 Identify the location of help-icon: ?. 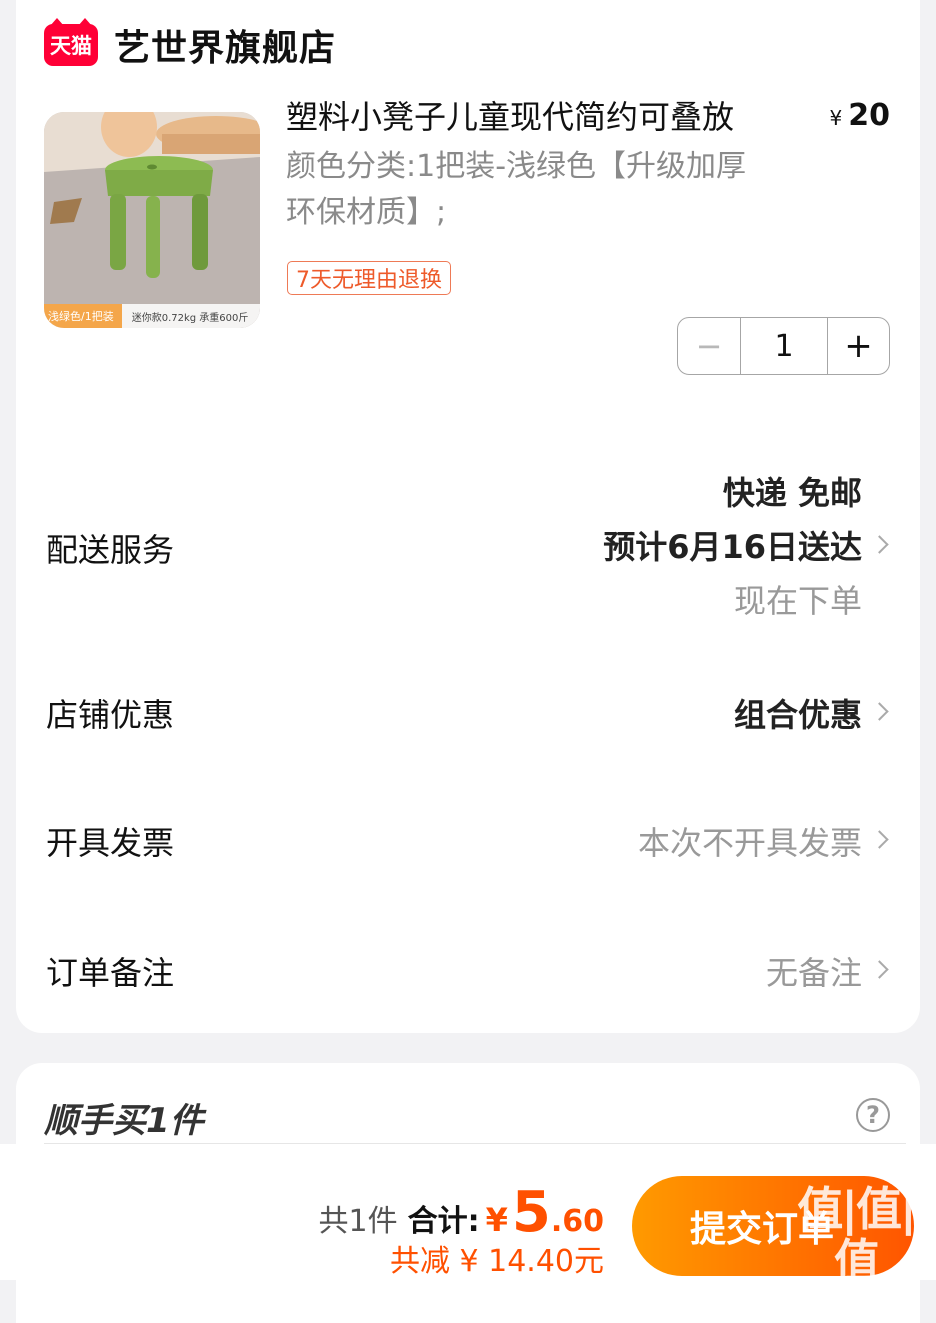
(873, 1115).